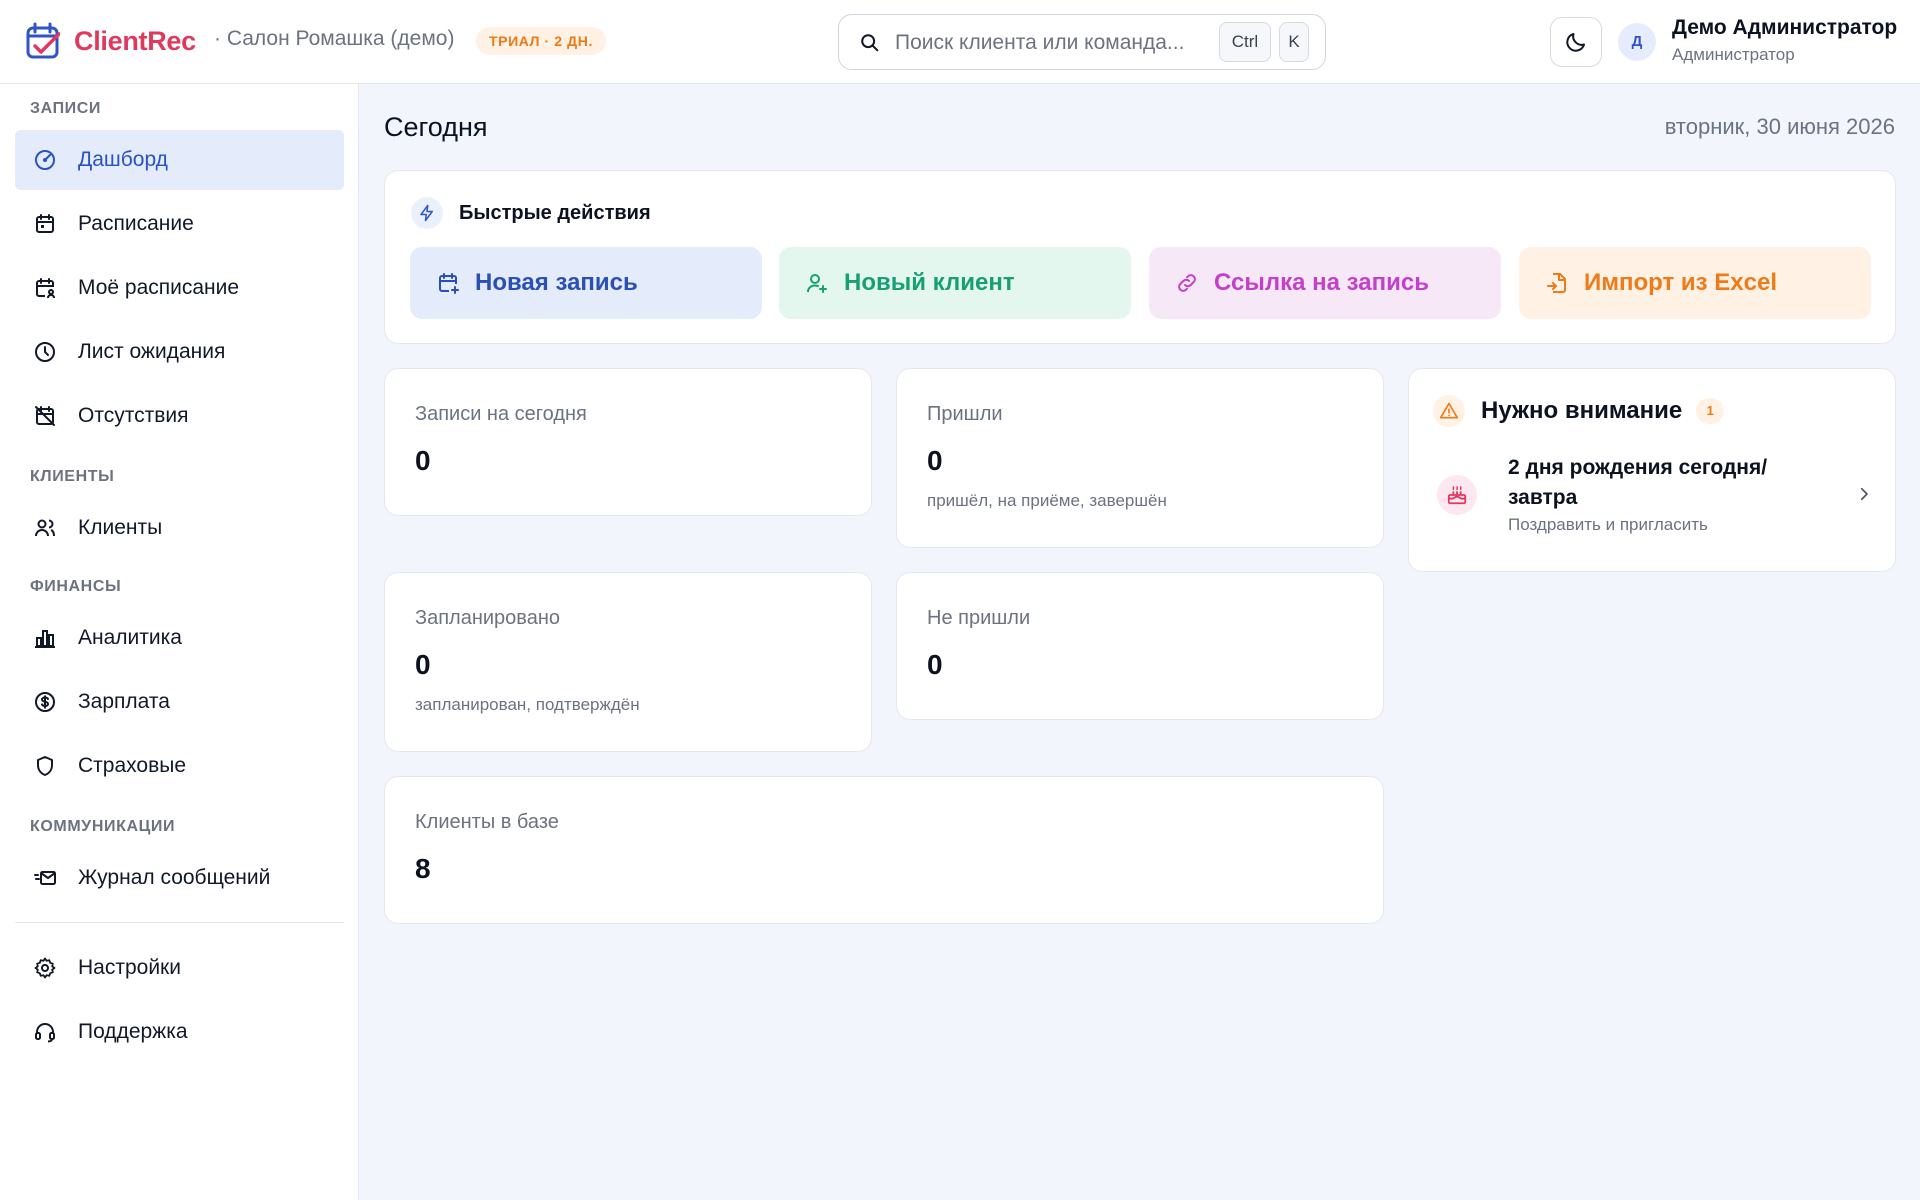  Describe the element at coordinates (129, 967) in the screenshot. I see `sidebar-item-label: Настройки` at that location.